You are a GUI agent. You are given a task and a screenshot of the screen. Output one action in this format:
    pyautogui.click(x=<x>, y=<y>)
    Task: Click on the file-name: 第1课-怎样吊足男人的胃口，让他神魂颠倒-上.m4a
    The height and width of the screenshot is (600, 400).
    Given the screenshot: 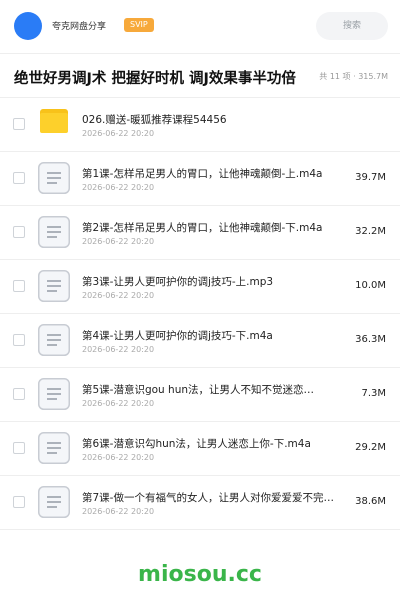 What is the action you would take?
    pyautogui.click(x=202, y=174)
    